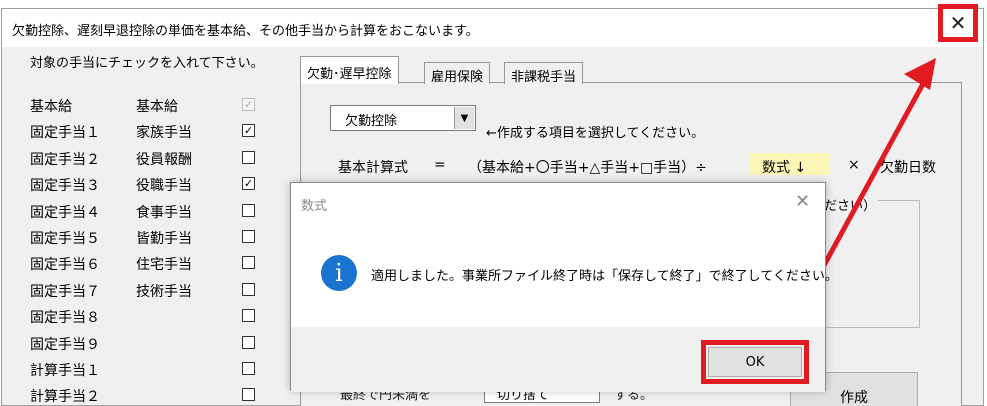  I want to click on title-bar: 欠勤控除、遅刻早退控除の単価を基本給、その他手当から計算をおこないます。, so click(492, 28).